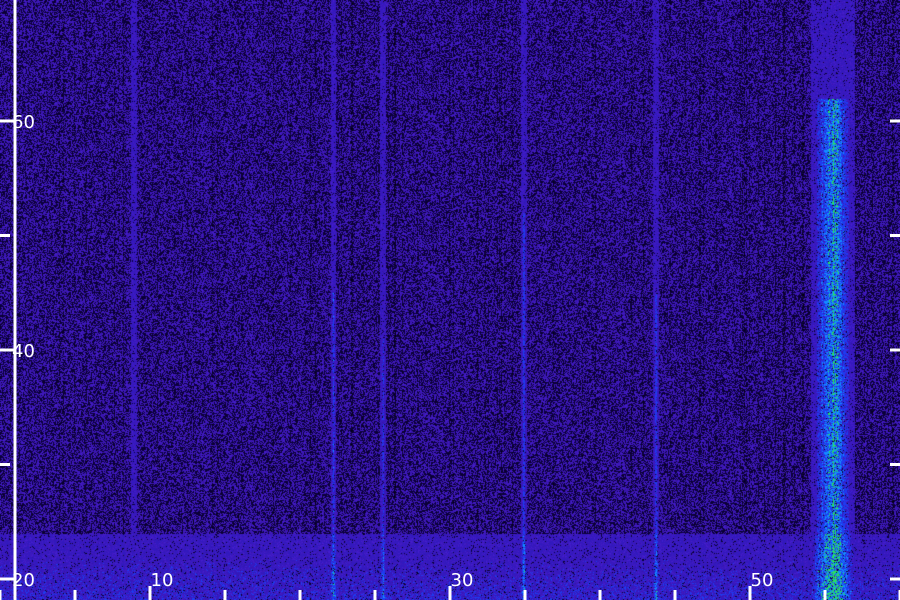 The height and width of the screenshot is (600, 900). Describe the element at coordinates (23, 351) in the screenshot. I see `y-tick-label: 40` at that location.